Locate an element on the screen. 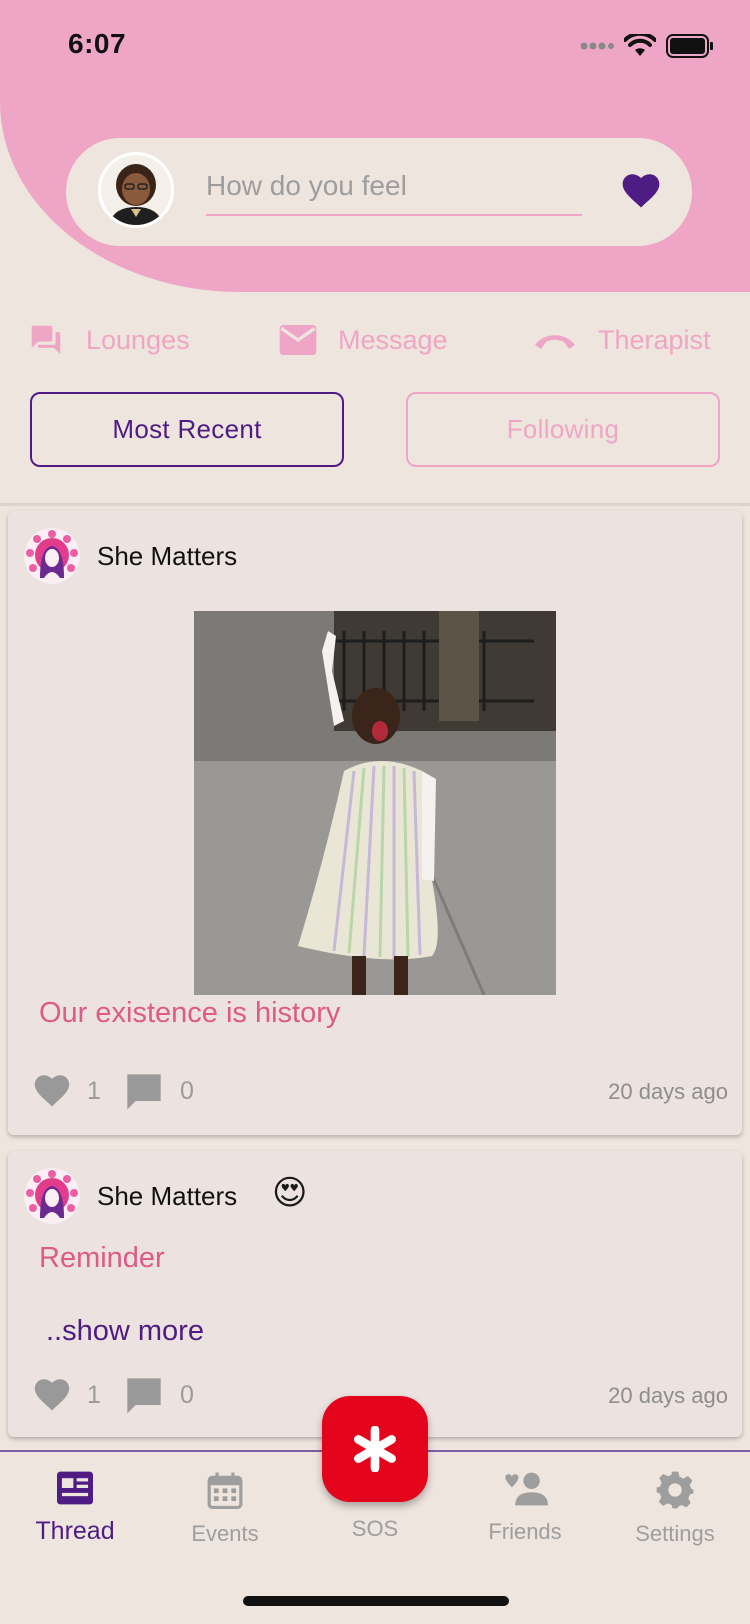  gear-icon is located at coordinates (675, 1490).